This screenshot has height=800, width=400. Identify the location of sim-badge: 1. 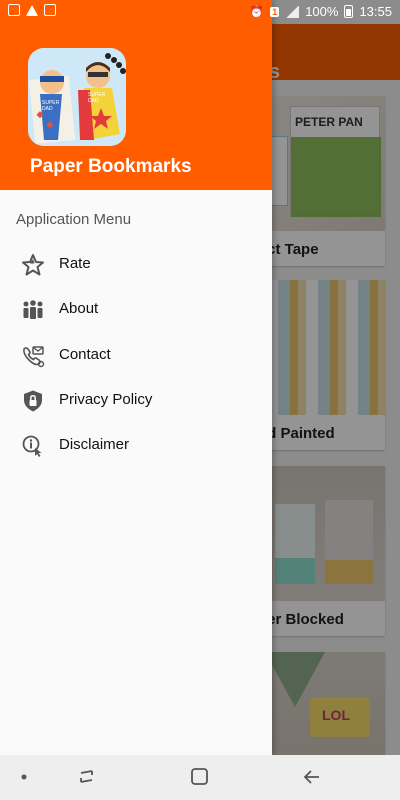
(275, 11).